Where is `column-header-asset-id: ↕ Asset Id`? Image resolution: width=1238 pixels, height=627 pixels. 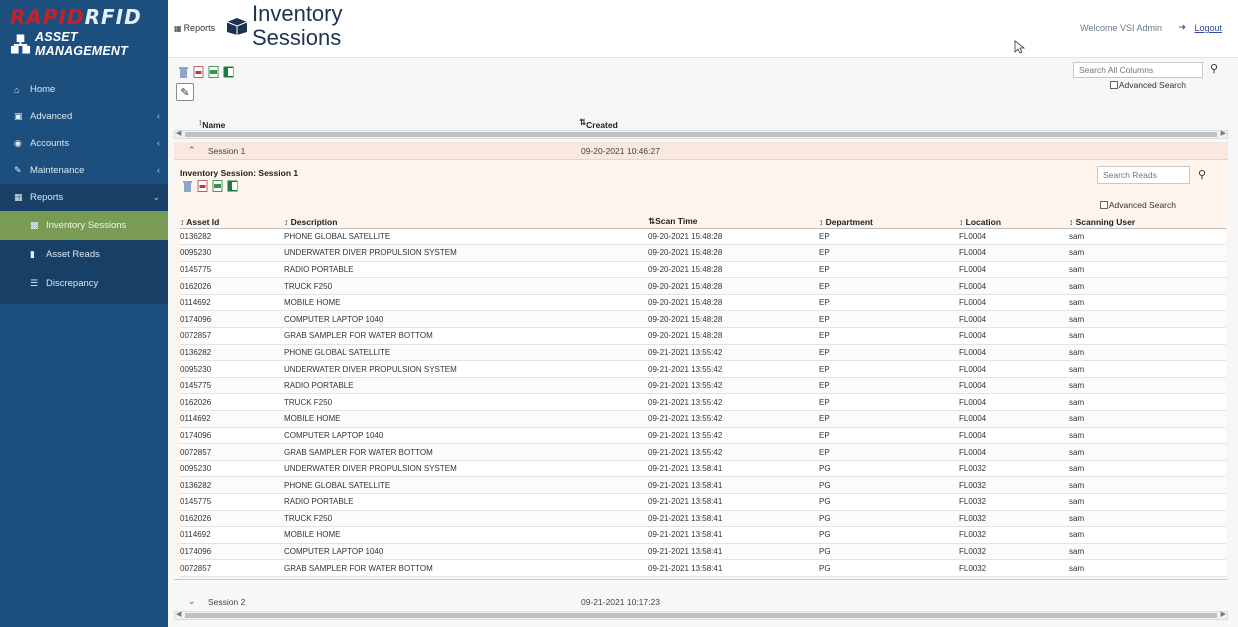 column-header-asset-id: ↕ Asset Id is located at coordinates (232, 222).